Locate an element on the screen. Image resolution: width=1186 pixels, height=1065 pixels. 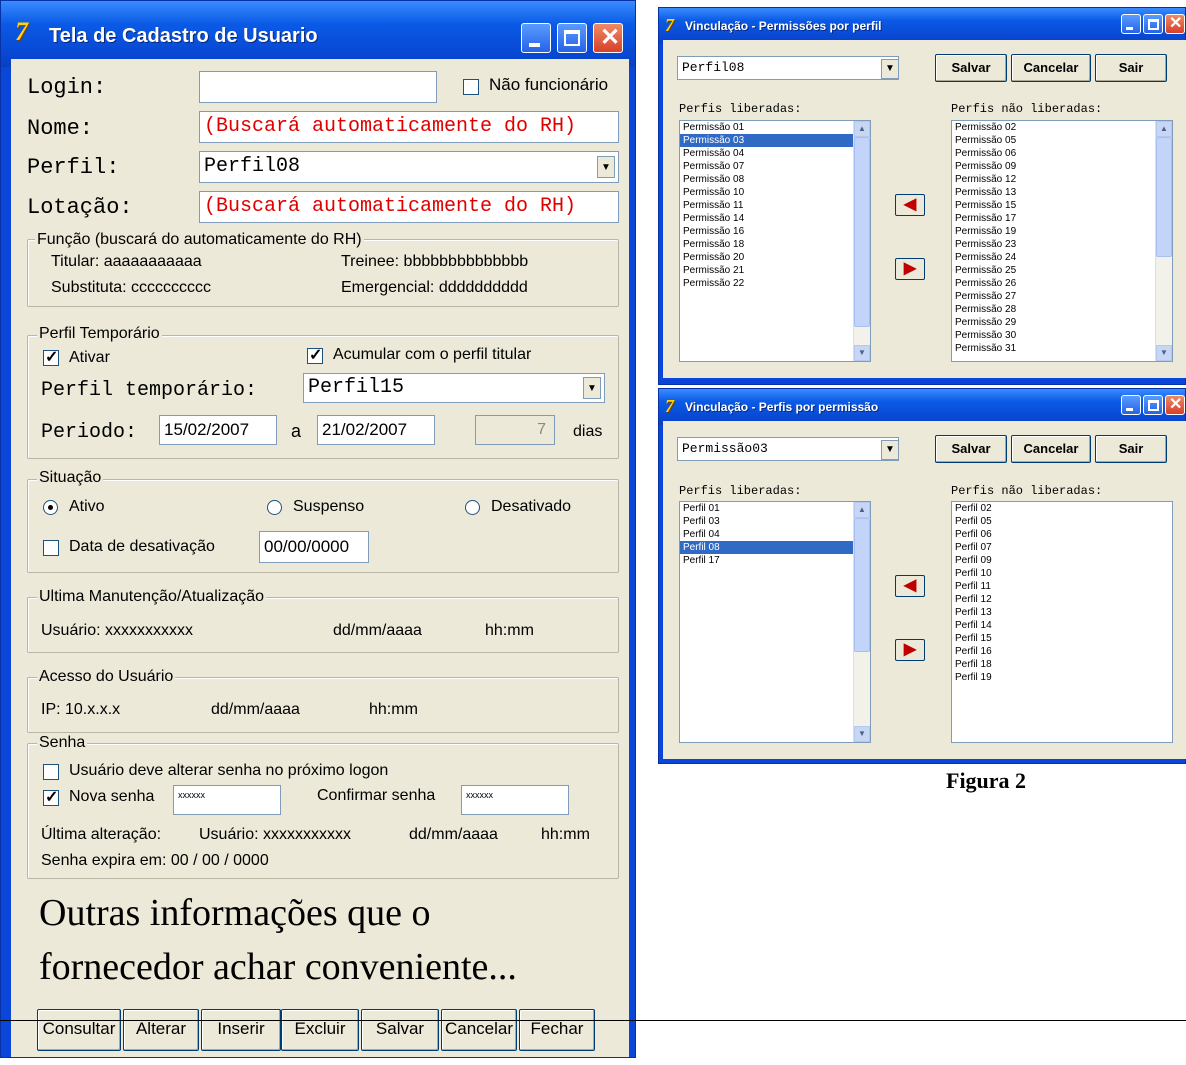
list-item: Permissão 20 is located at coordinates (775, 257).